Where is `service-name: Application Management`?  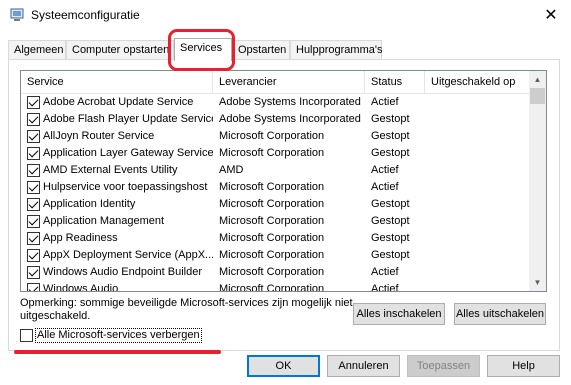 service-name: Application Management is located at coordinates (104, 221).